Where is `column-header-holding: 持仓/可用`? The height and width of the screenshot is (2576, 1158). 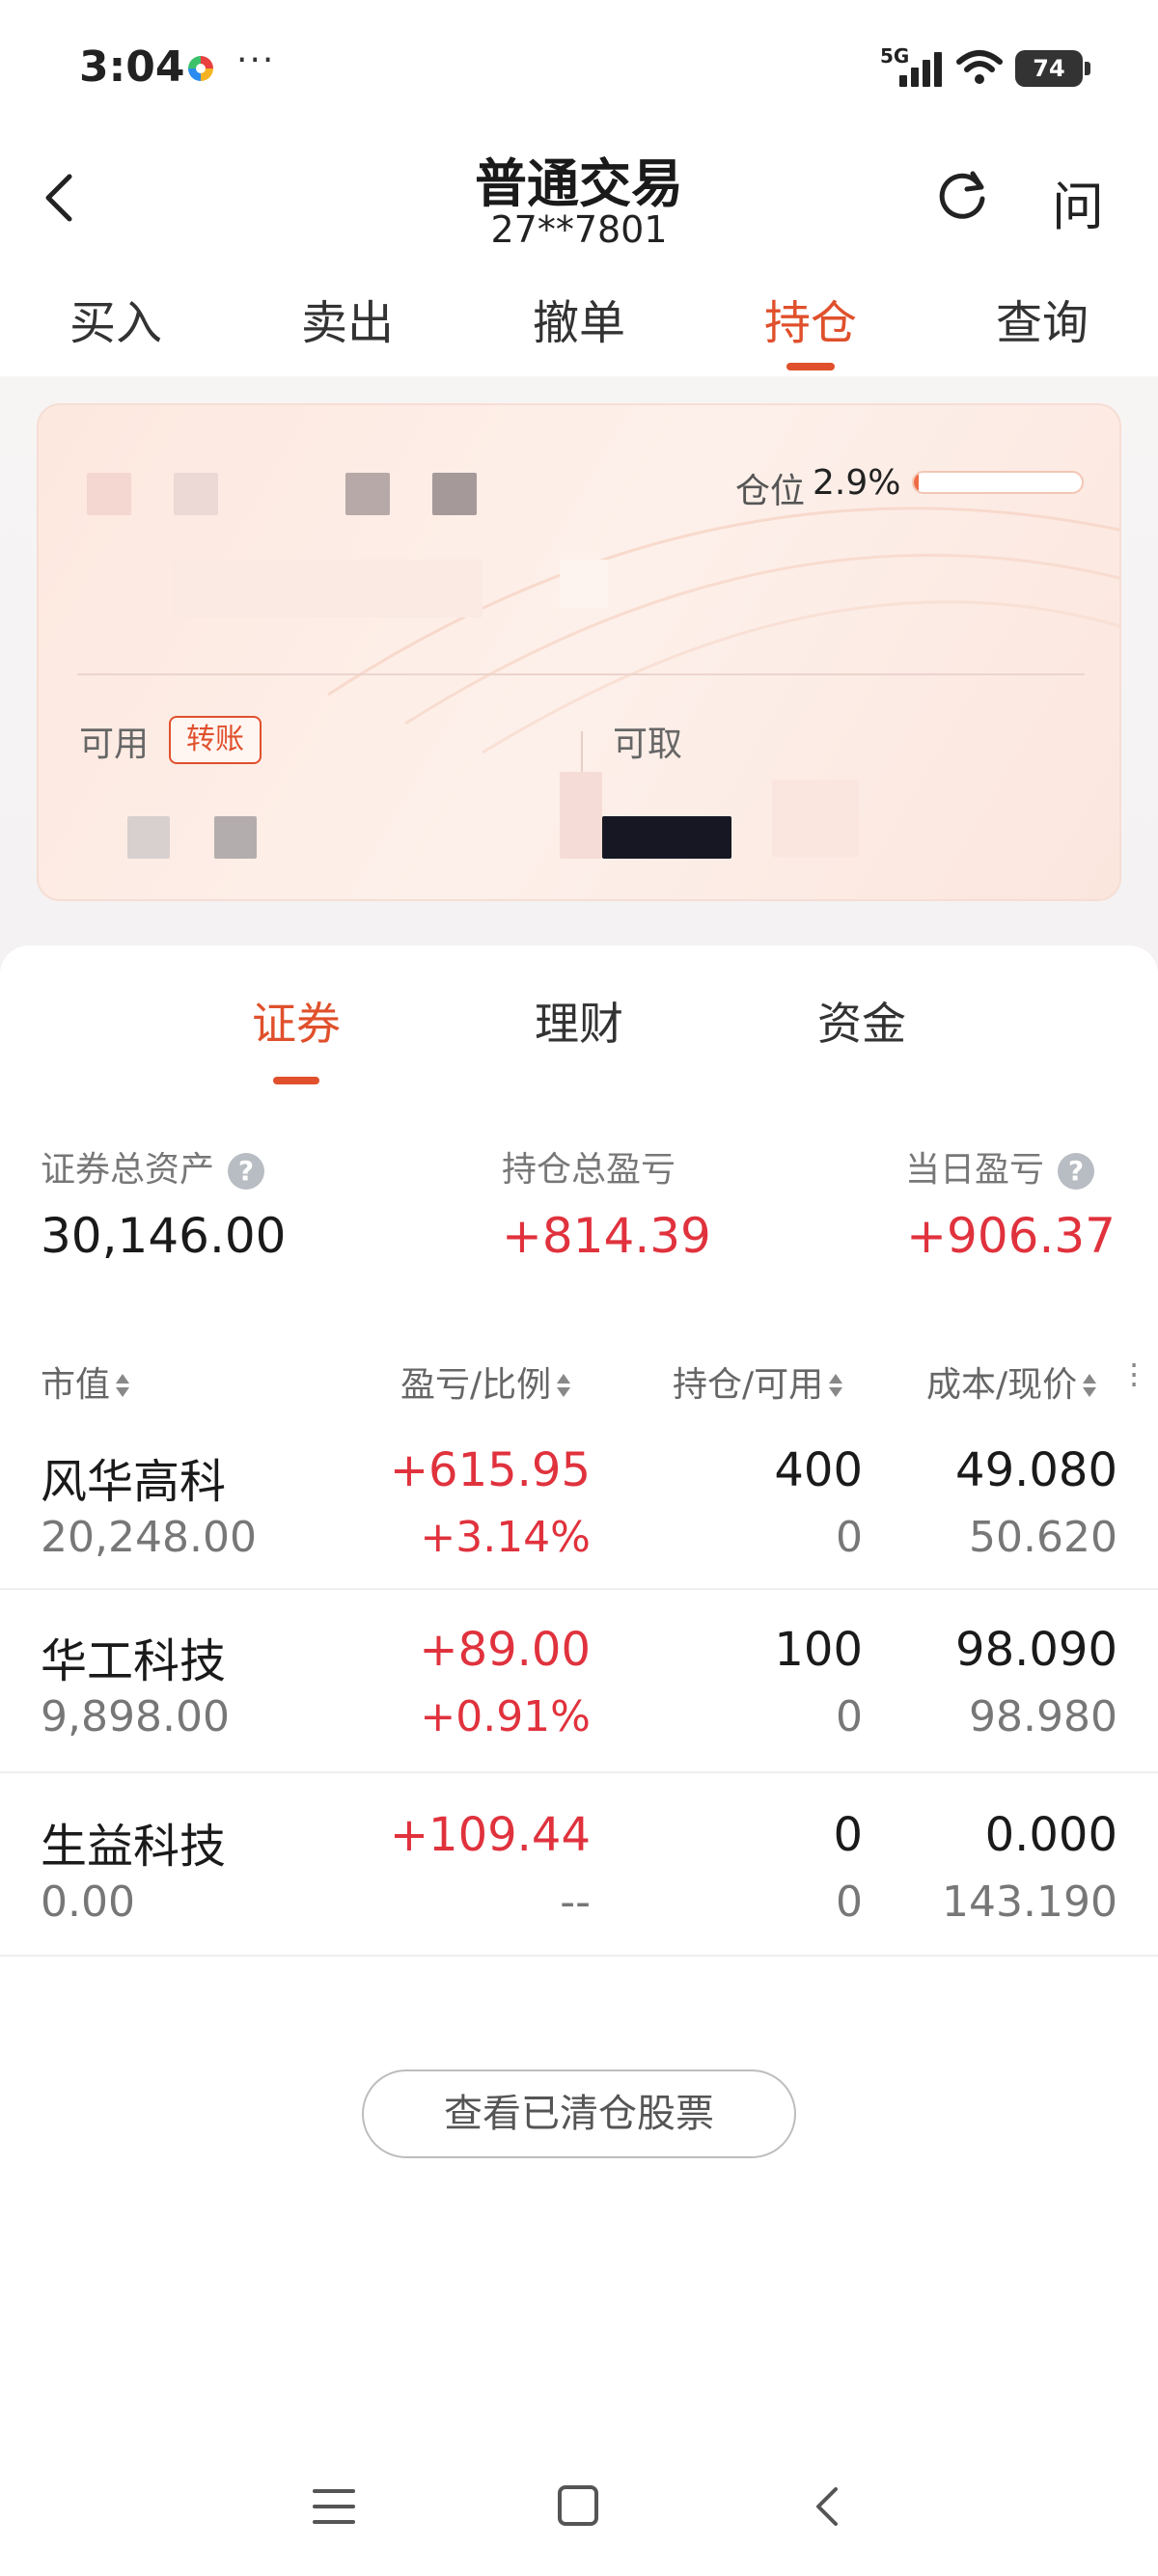
column-header-holding: 持仓/可用 is located at coordinates (758, 1382).